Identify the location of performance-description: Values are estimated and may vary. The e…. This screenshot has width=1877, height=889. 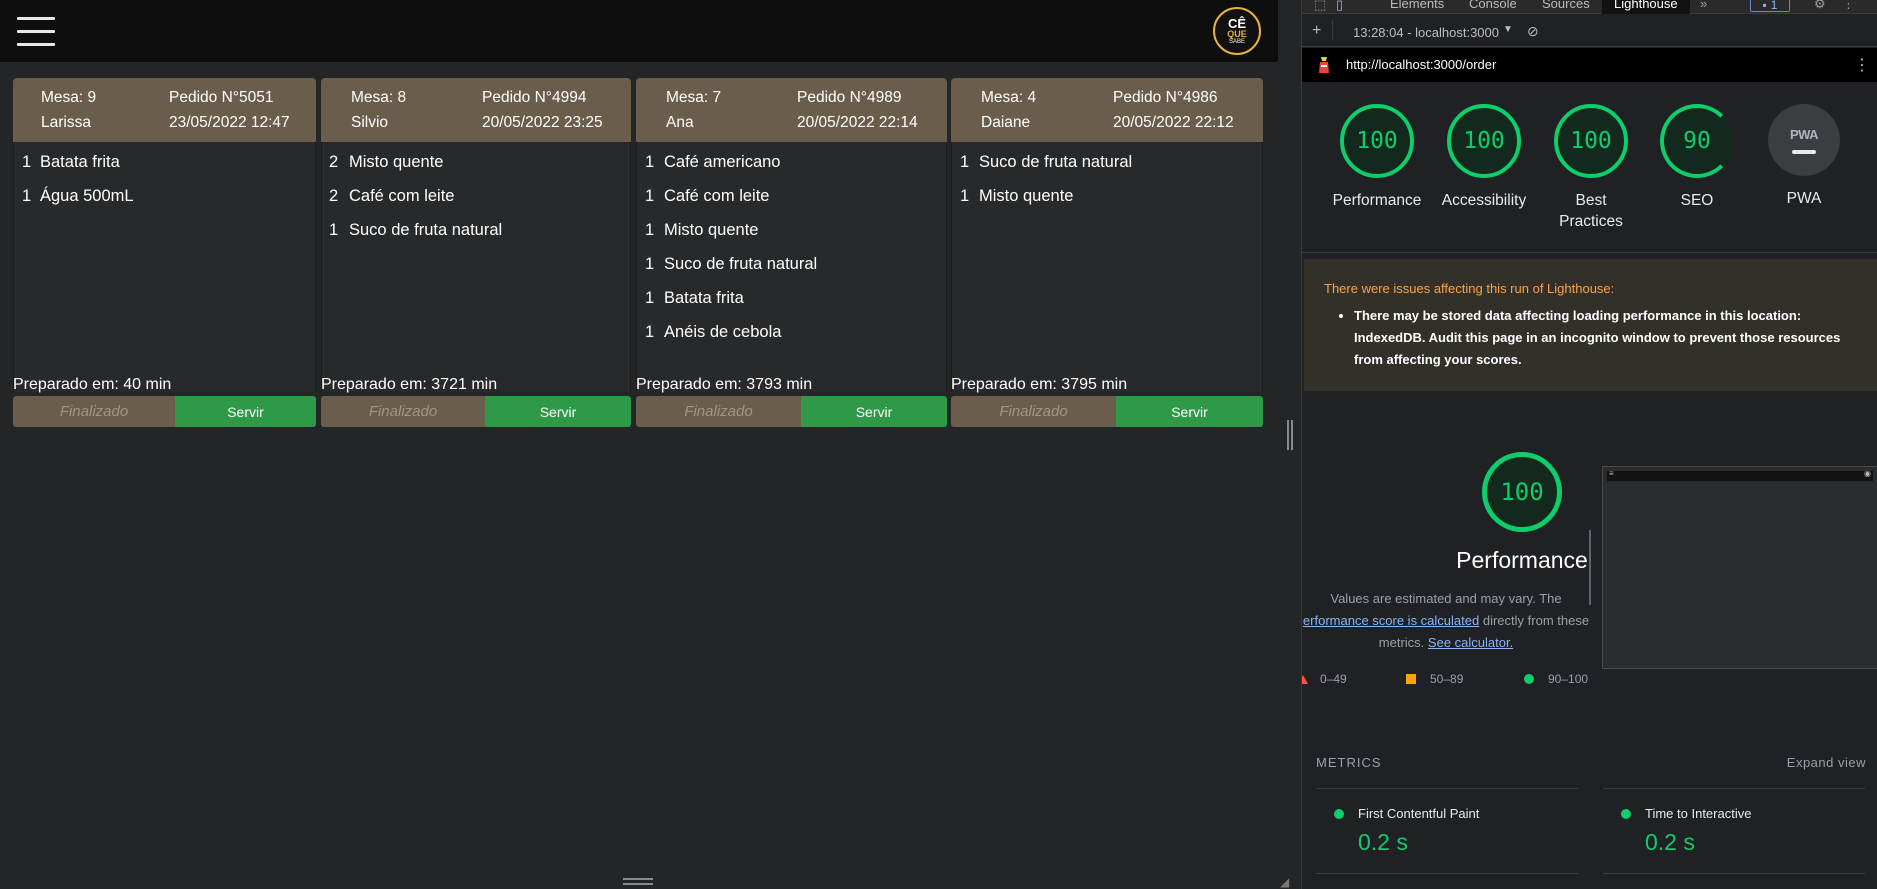
(1449, 621).